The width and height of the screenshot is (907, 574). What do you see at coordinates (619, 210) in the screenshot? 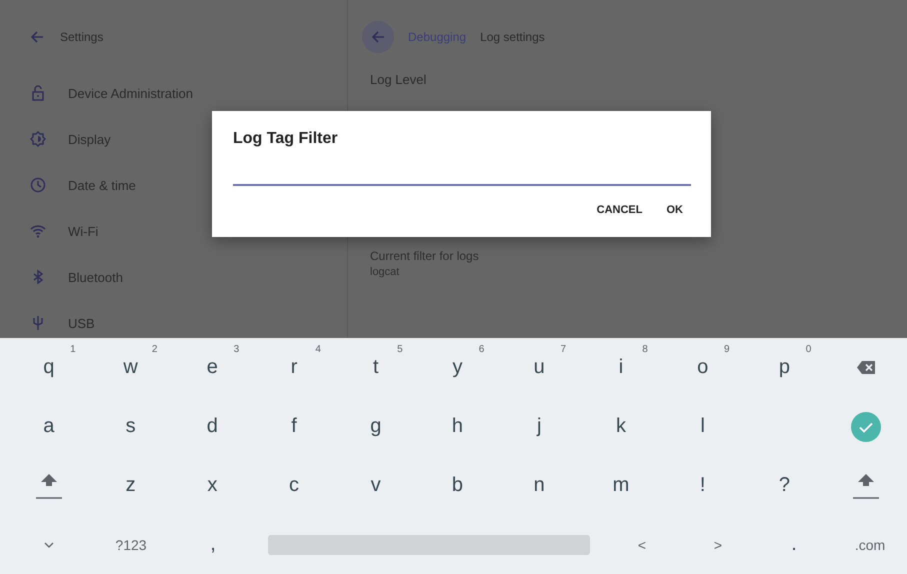
I see `dialog-button: CANCEL` at bounding box center [619, 210].